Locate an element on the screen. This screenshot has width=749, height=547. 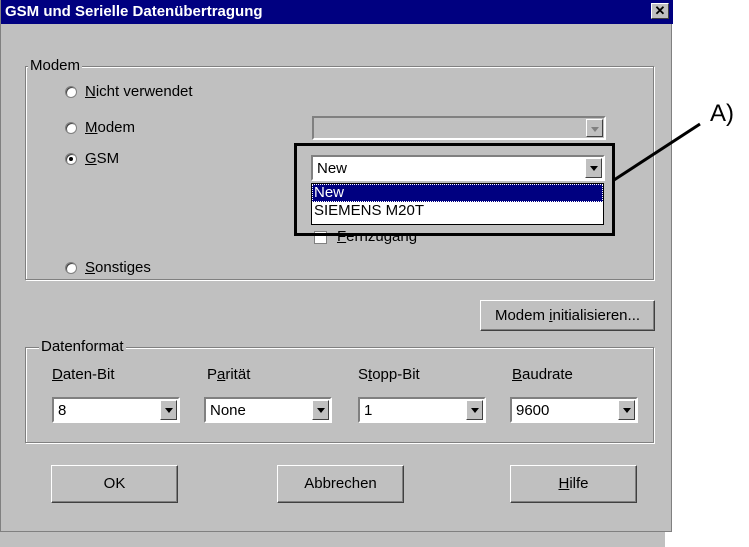
modem-group-legend: Modem is located at coordinates (55, 65).